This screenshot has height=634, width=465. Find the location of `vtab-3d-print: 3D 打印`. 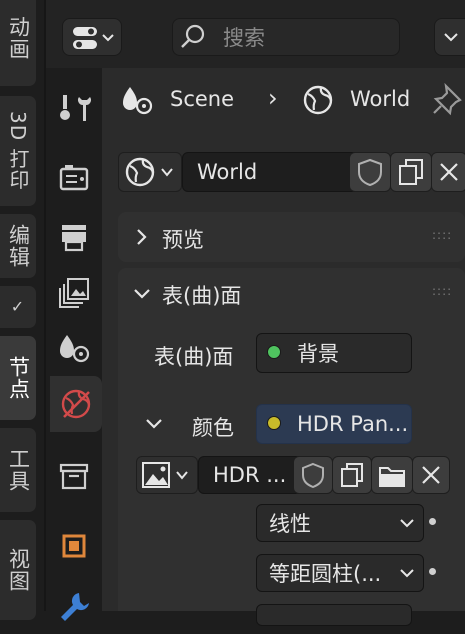

vtab-3d-print: 3D 打印 is located at coordinates (18, 151).